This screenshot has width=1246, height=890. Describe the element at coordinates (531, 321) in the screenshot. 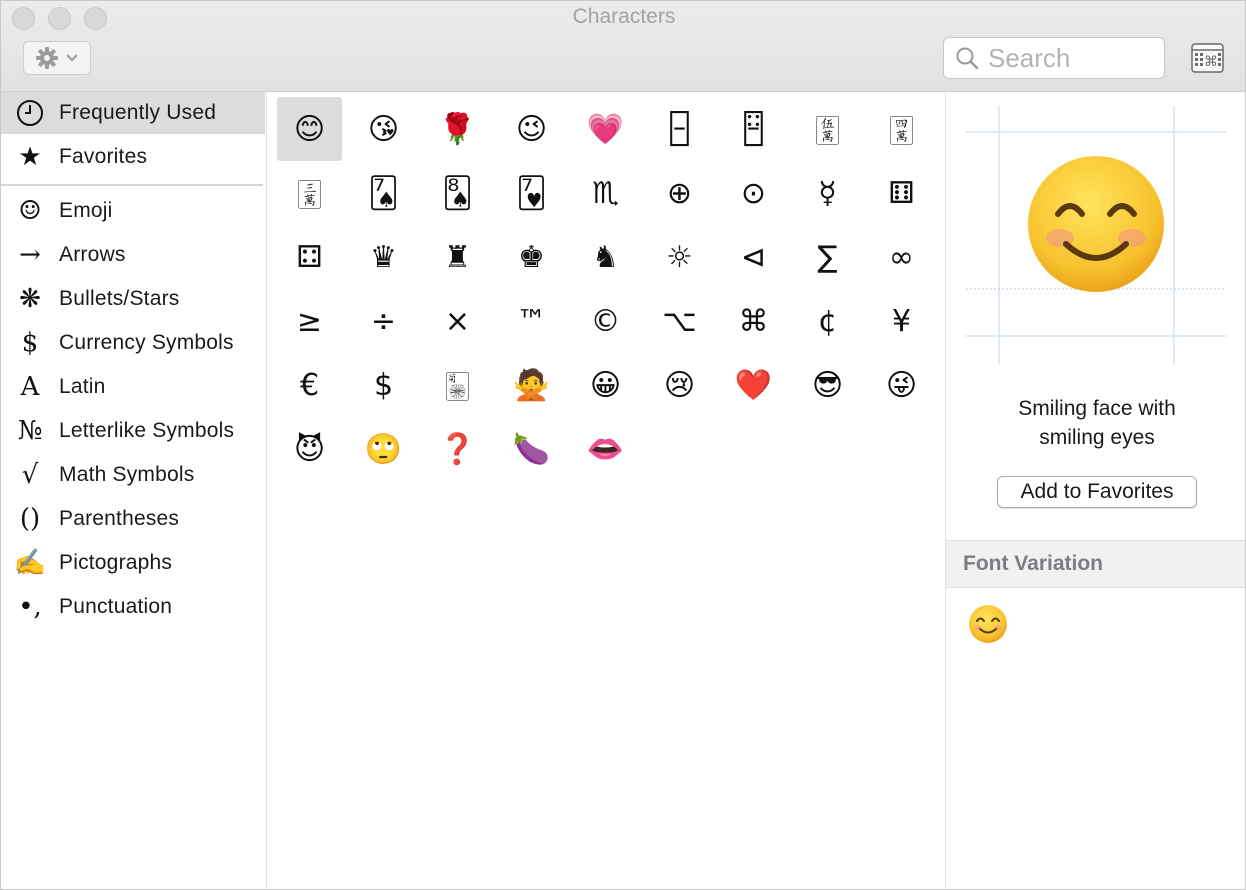

I see `character-cell: ™` at that location.